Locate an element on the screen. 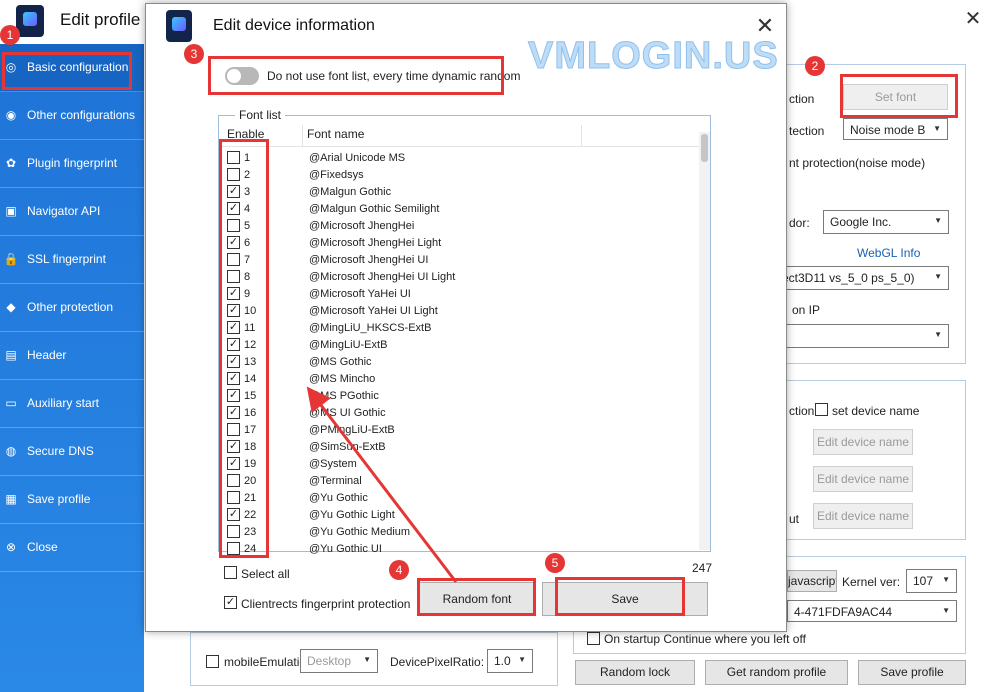  annotation-arrow is located at coordinates (382, 484).